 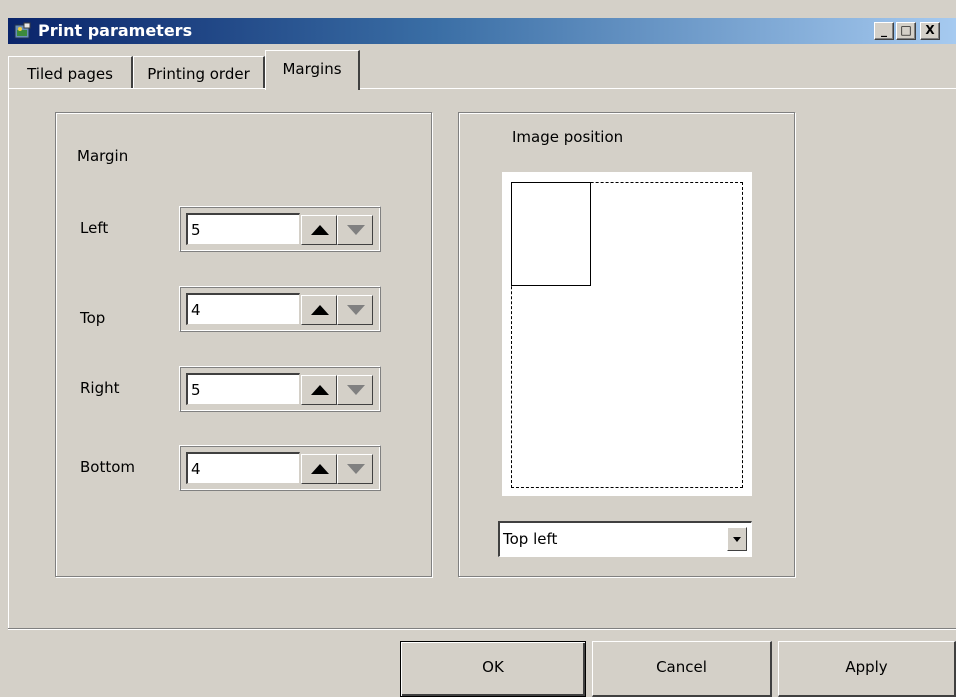 I want to click on right-label: Right, so click(x=100, y=388).